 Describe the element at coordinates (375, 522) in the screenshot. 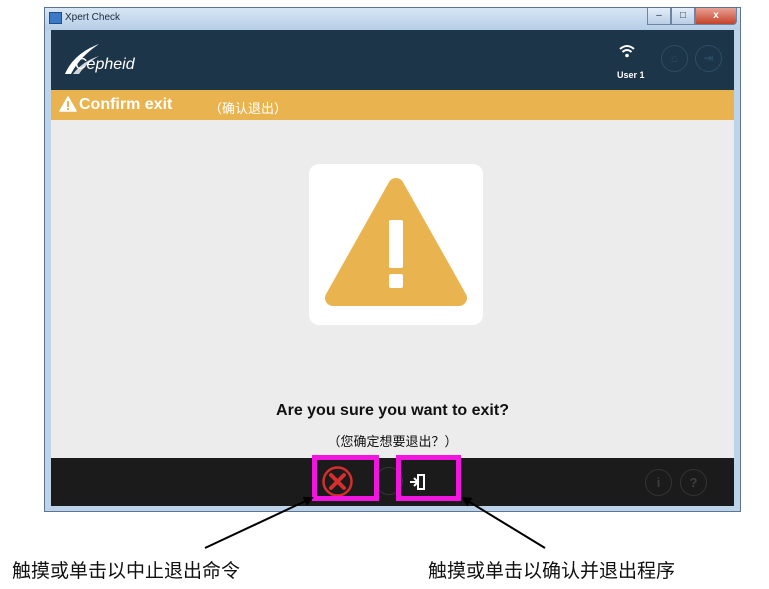

I see `callout-arrows` at that location.